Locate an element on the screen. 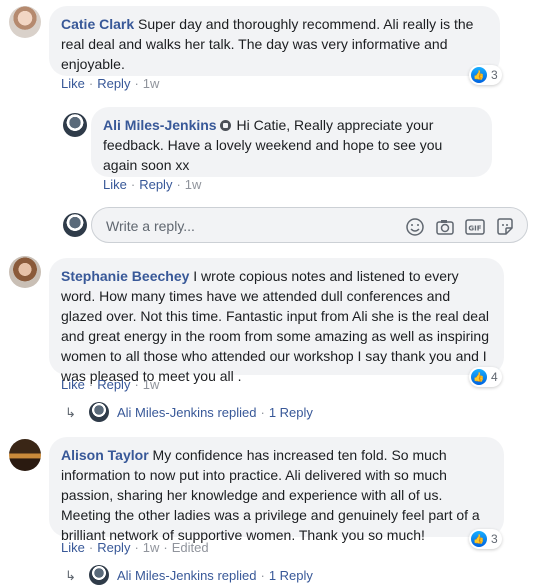 Image resolution: width=544 pixels, height=588 pixels. gif-icon: GIF is located at coordinates (475, 227).